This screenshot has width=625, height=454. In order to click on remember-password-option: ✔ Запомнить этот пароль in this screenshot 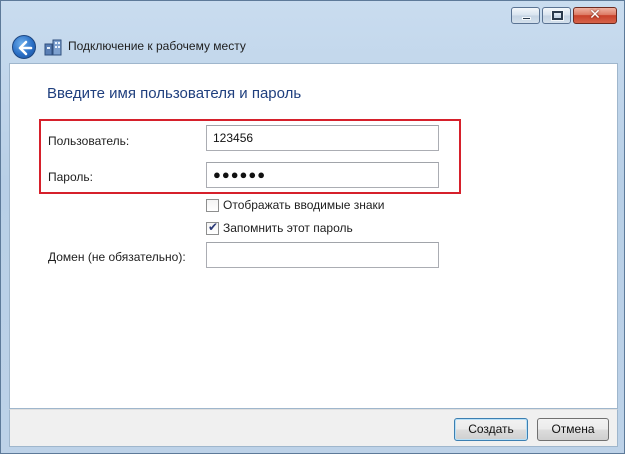, I will do `click(279, 227)`.